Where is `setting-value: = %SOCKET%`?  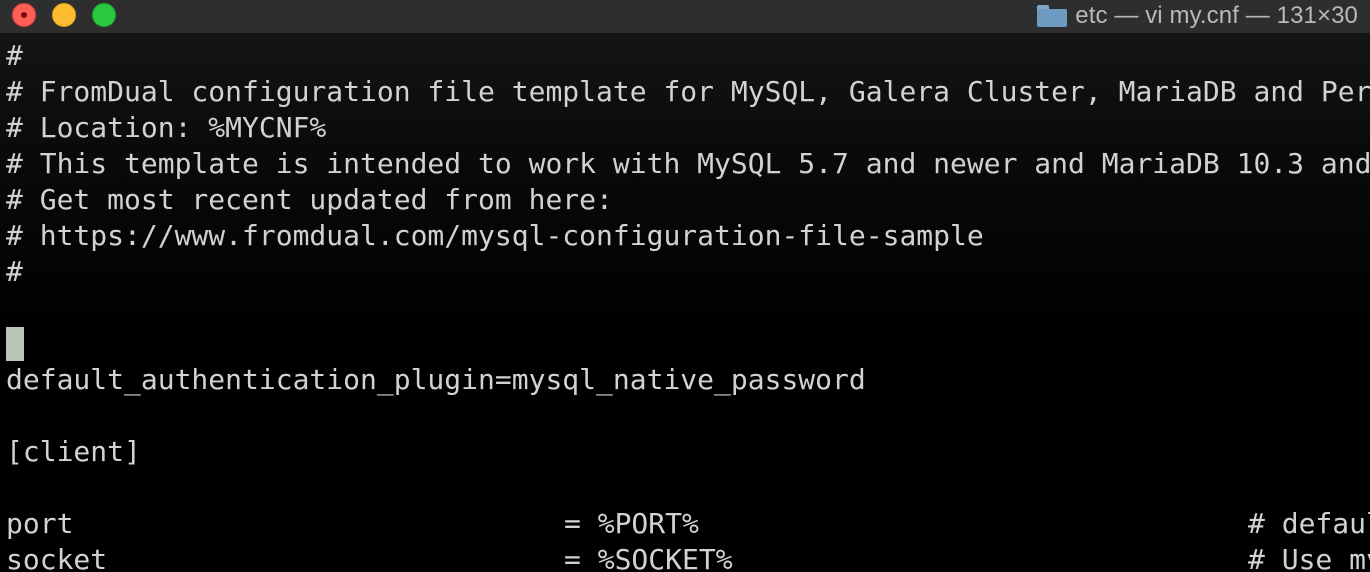
setting-value: = %SOCKET% is located at coordinates (648, 557).